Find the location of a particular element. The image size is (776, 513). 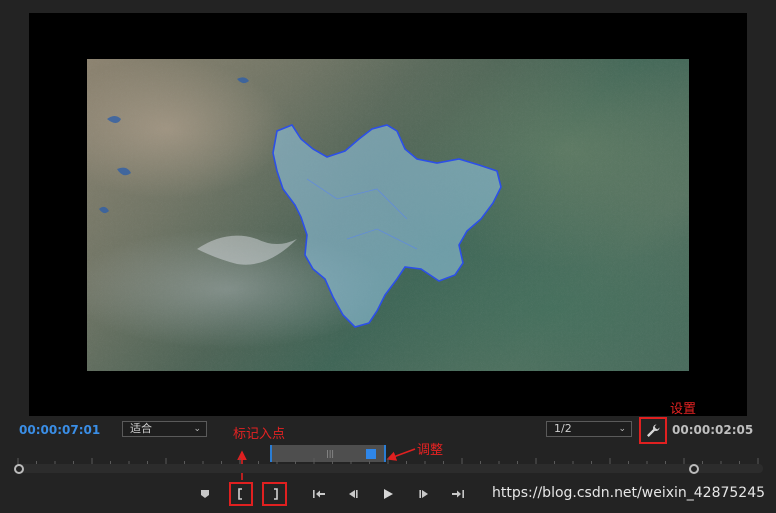

play-icon is located at coordinates (388, 494).